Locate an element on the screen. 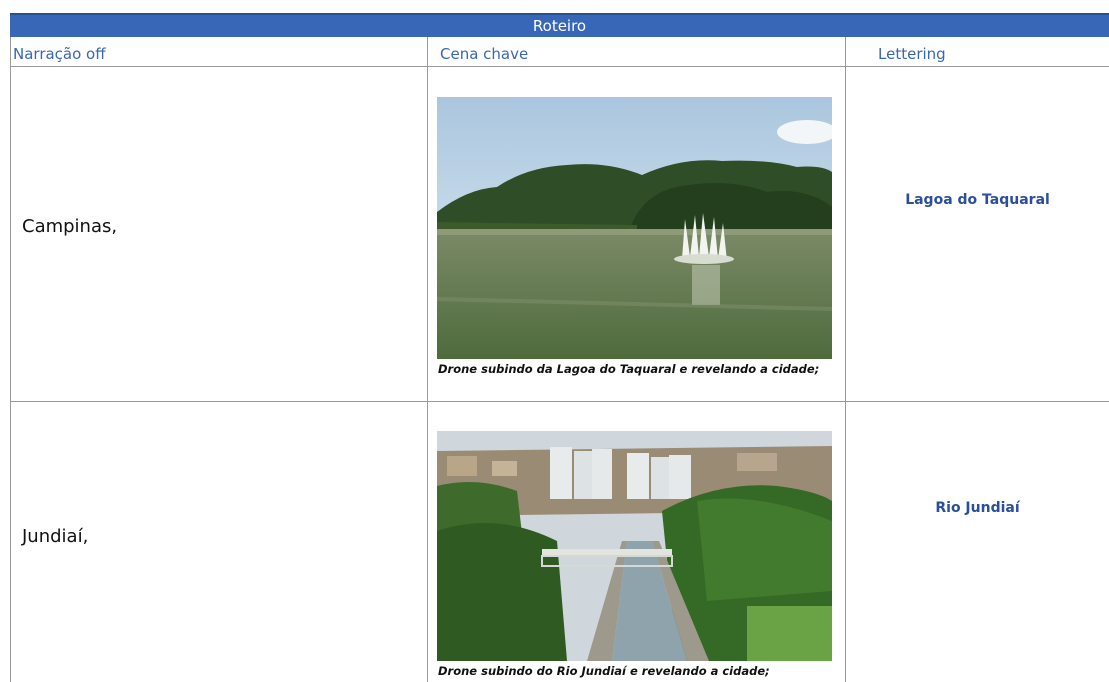 This screenshot has height=682, width=1109. column-header-lettering: Lettering is located at coordinates (912, 54).